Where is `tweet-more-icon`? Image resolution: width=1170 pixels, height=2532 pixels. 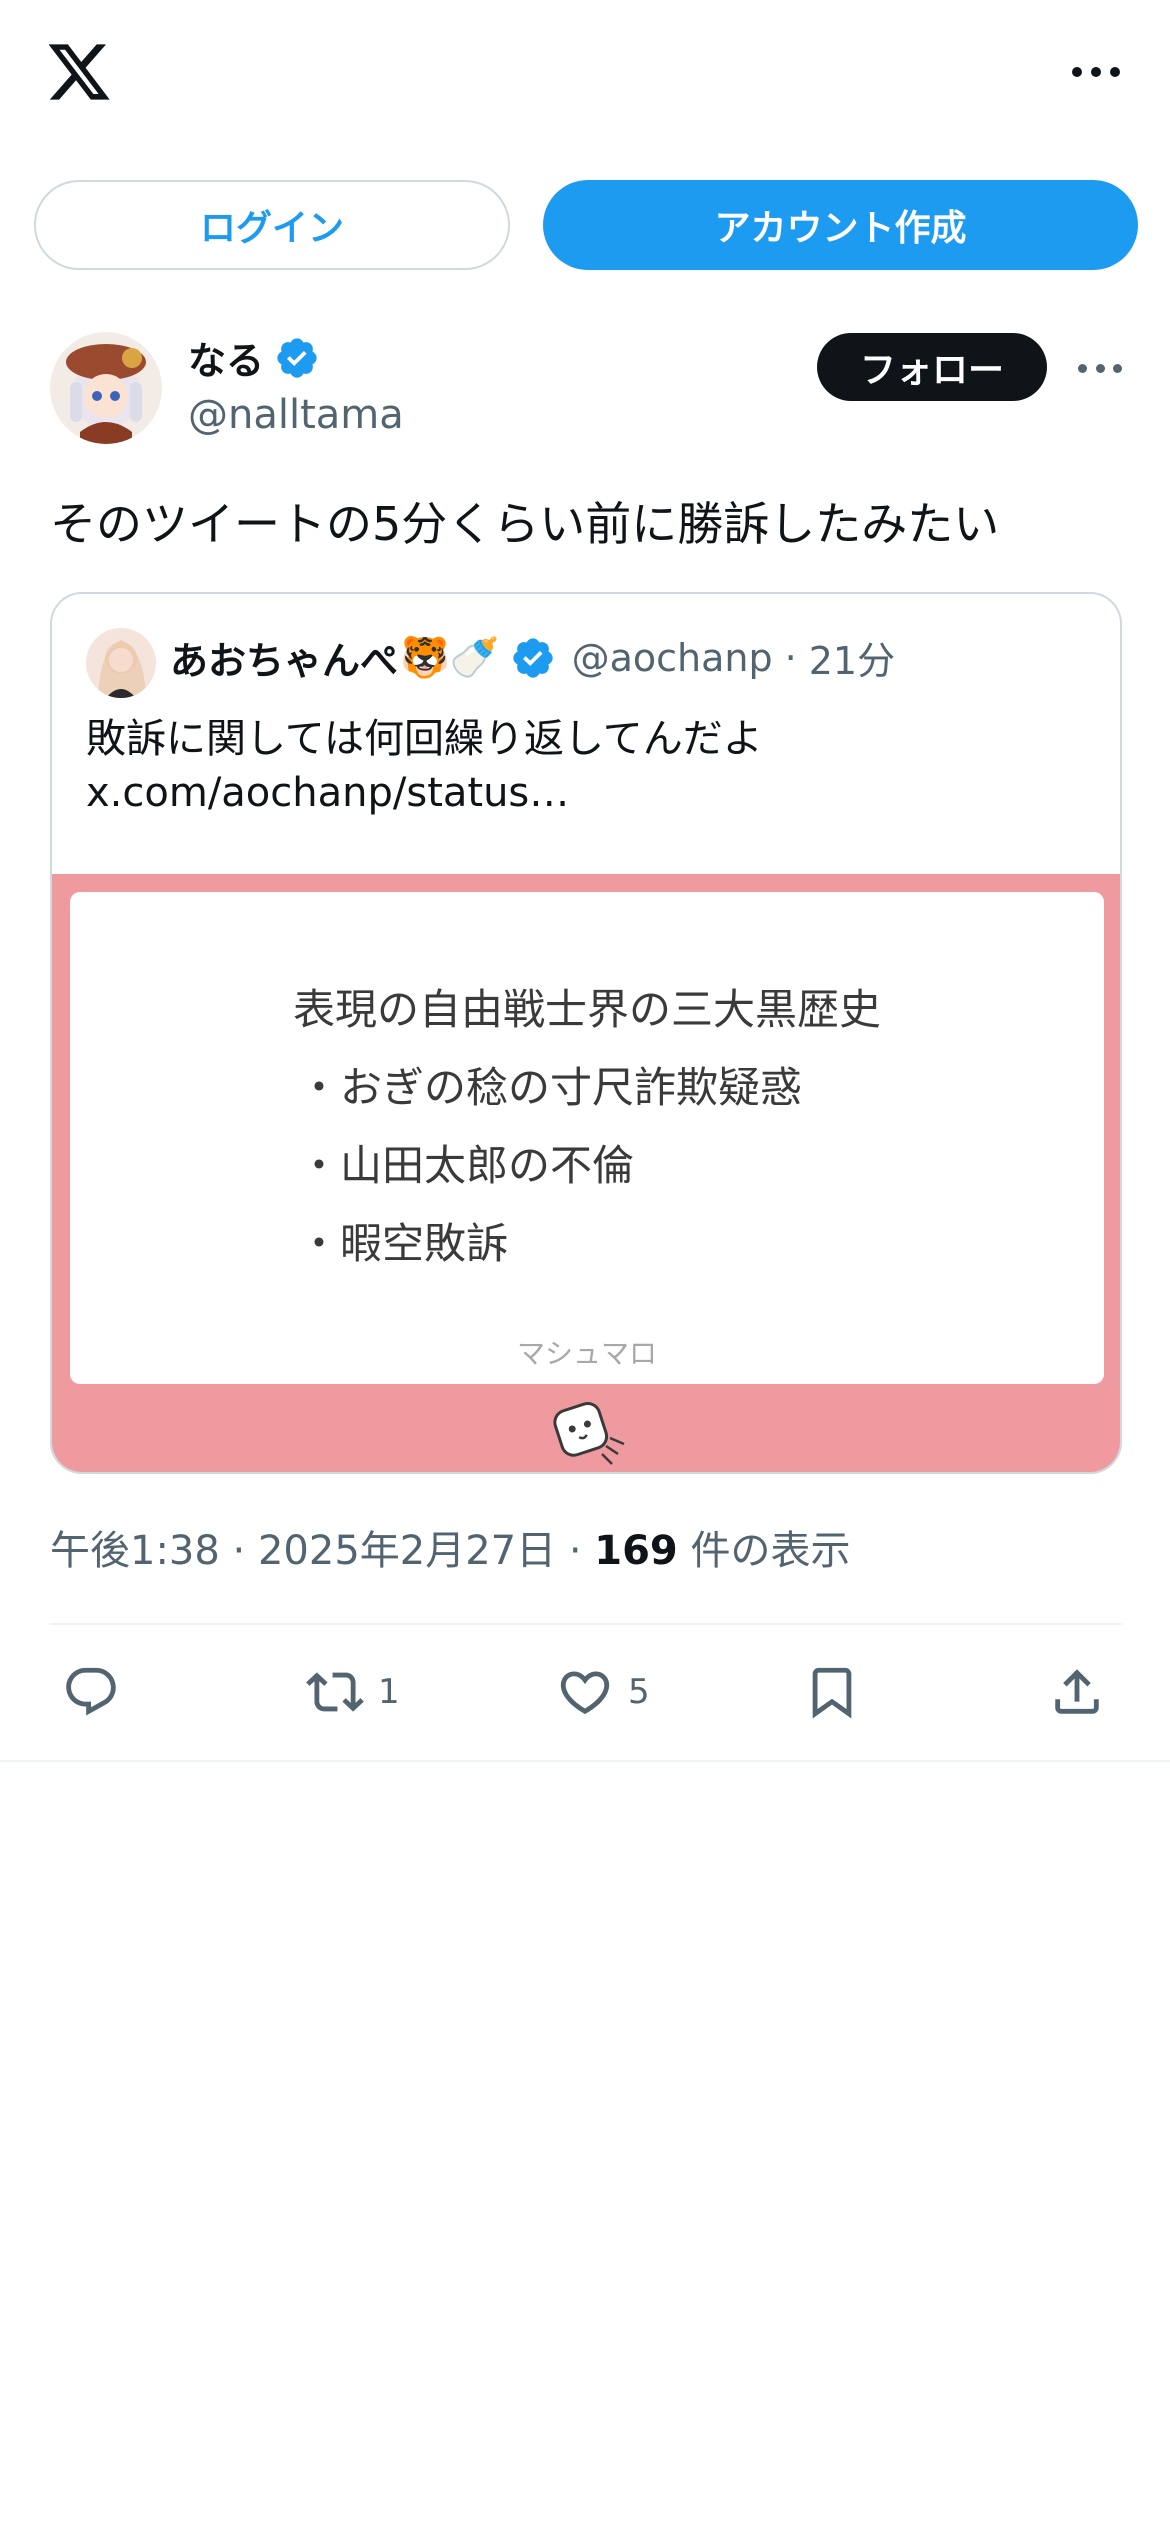
tweet-more-icon is located at coordinates (1100, 368).